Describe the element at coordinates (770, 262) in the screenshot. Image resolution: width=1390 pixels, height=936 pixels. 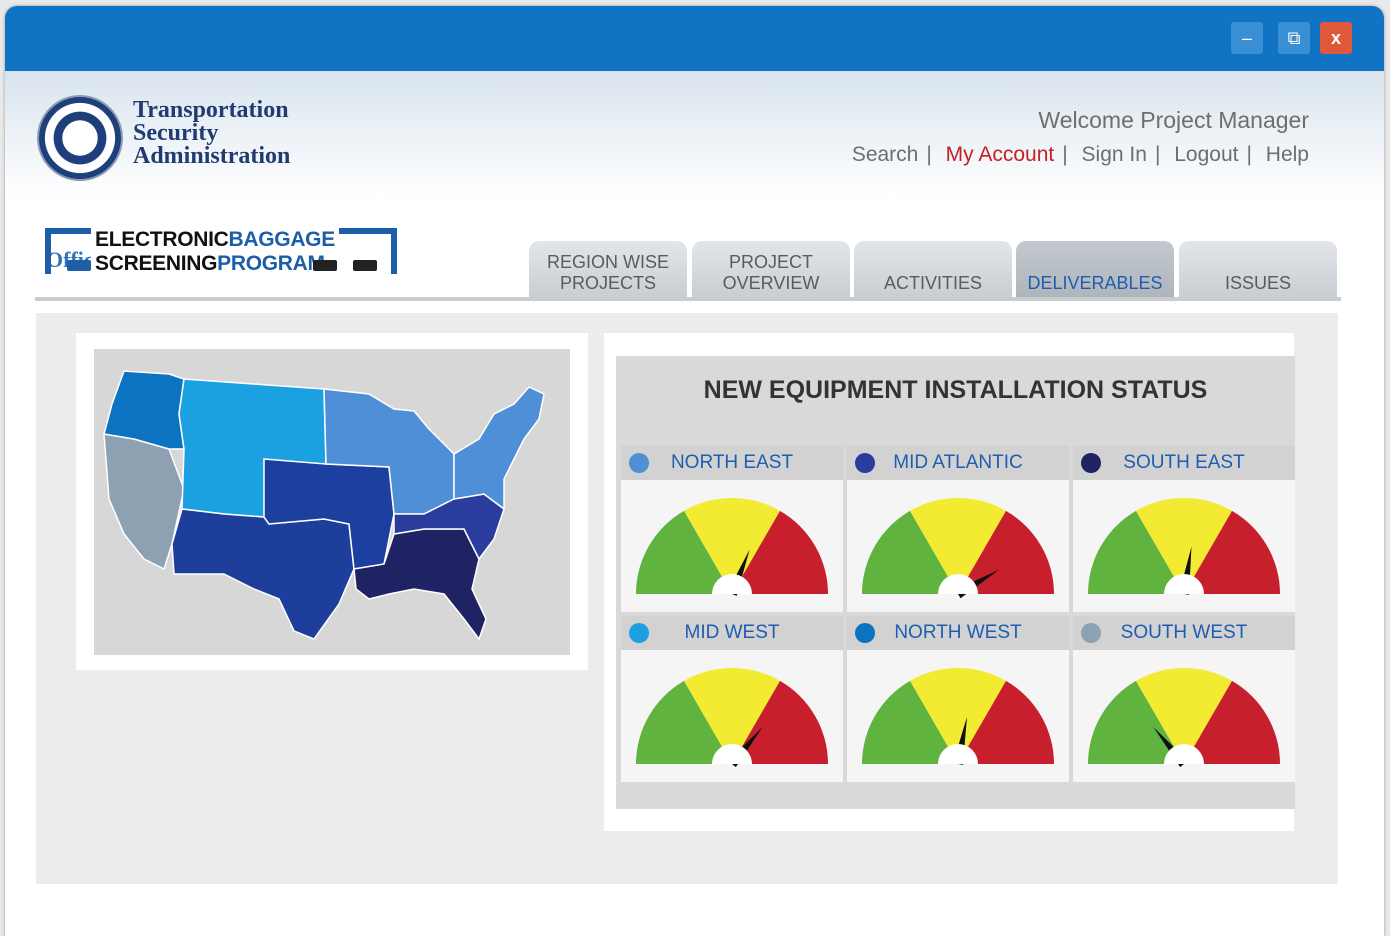
I see `tab-label: PROJECT` at that location.